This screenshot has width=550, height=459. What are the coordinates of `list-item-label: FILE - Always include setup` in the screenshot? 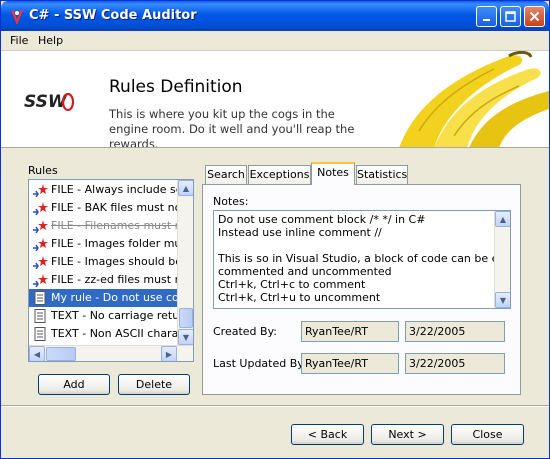 It's located at (115, 189).